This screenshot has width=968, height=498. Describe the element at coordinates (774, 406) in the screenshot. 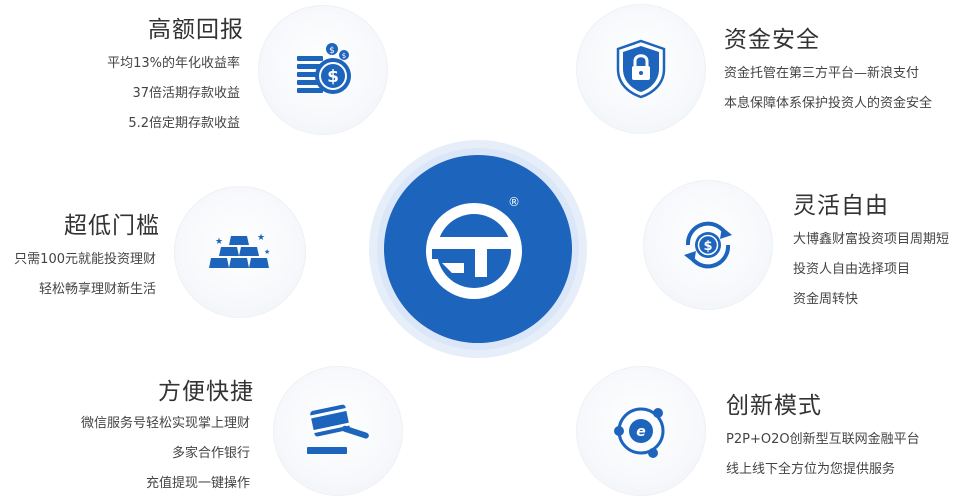

I see `feature-title: 创新模式` at that location.